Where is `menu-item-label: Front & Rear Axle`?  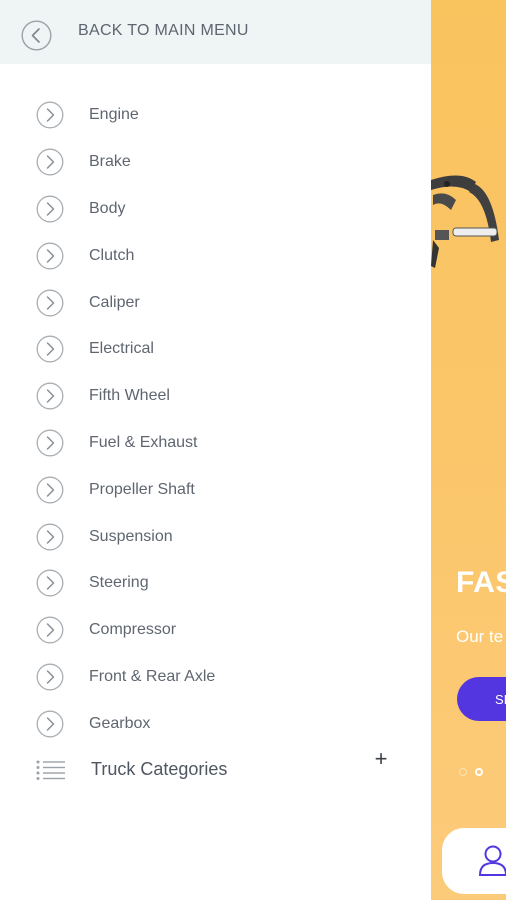
menu-item-label: Front & Rear Axle is located at coordinates (152, 676).